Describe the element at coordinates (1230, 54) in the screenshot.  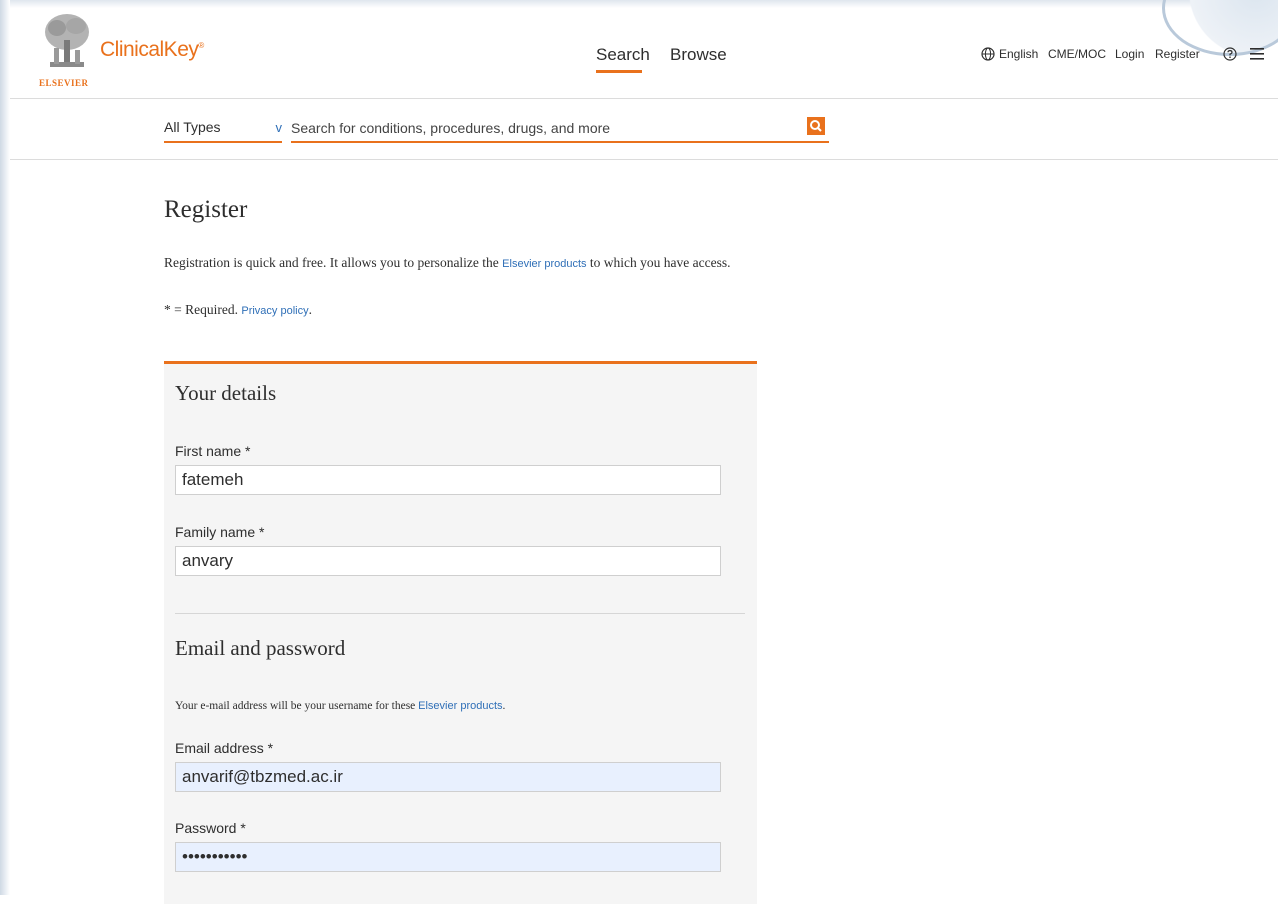
I see `help-icon` at that location.